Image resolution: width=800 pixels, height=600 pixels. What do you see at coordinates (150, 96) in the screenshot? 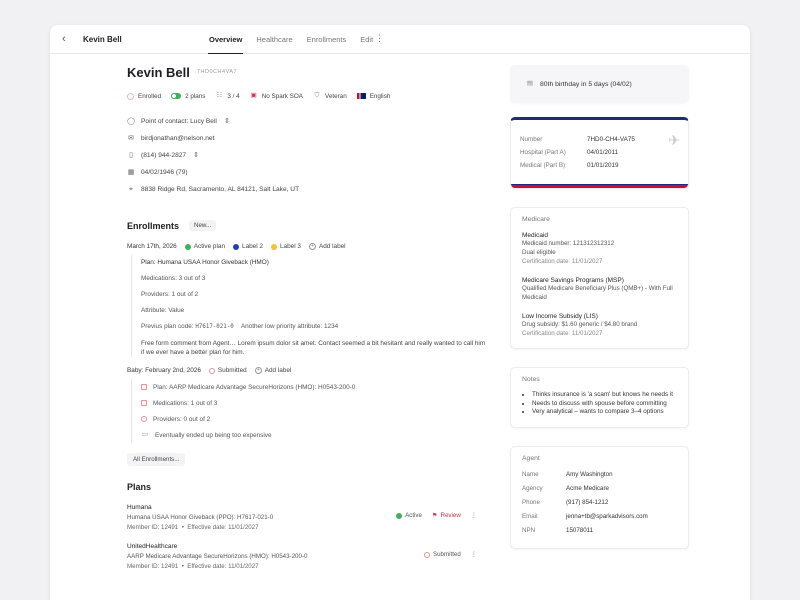
I see `enrolled-label: Enrolled` at bounding box center [150, 96].